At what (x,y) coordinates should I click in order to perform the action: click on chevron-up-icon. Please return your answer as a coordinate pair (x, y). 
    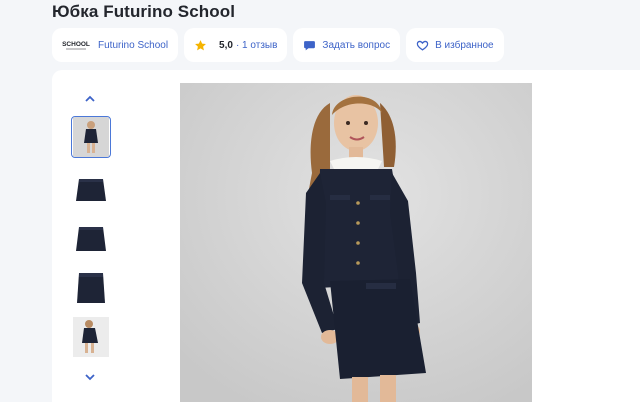
    Looking at the image, I should click on (90, 98).